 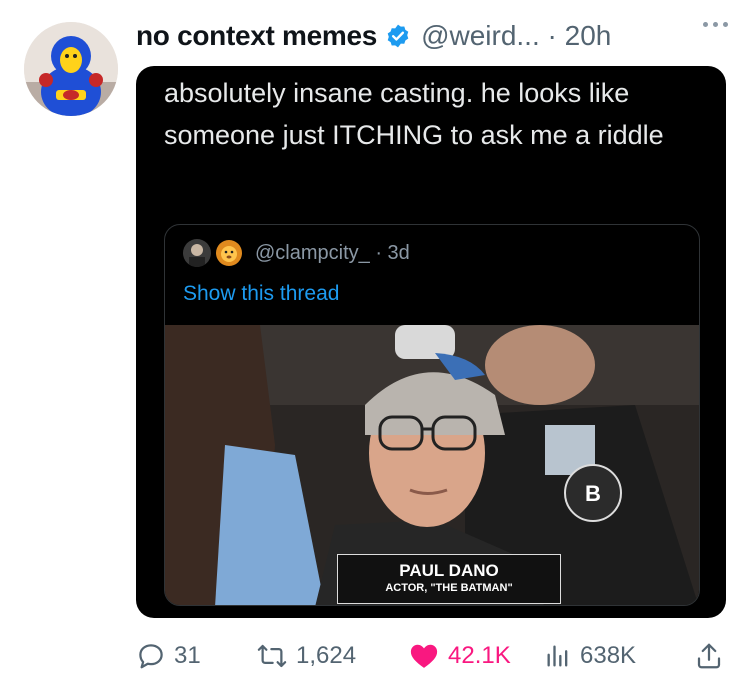 What do you see at coordinates (516, 36) in the screenshot?
I see `handle-and-time: @weird... · 20h` at bounding box center [516, 36].